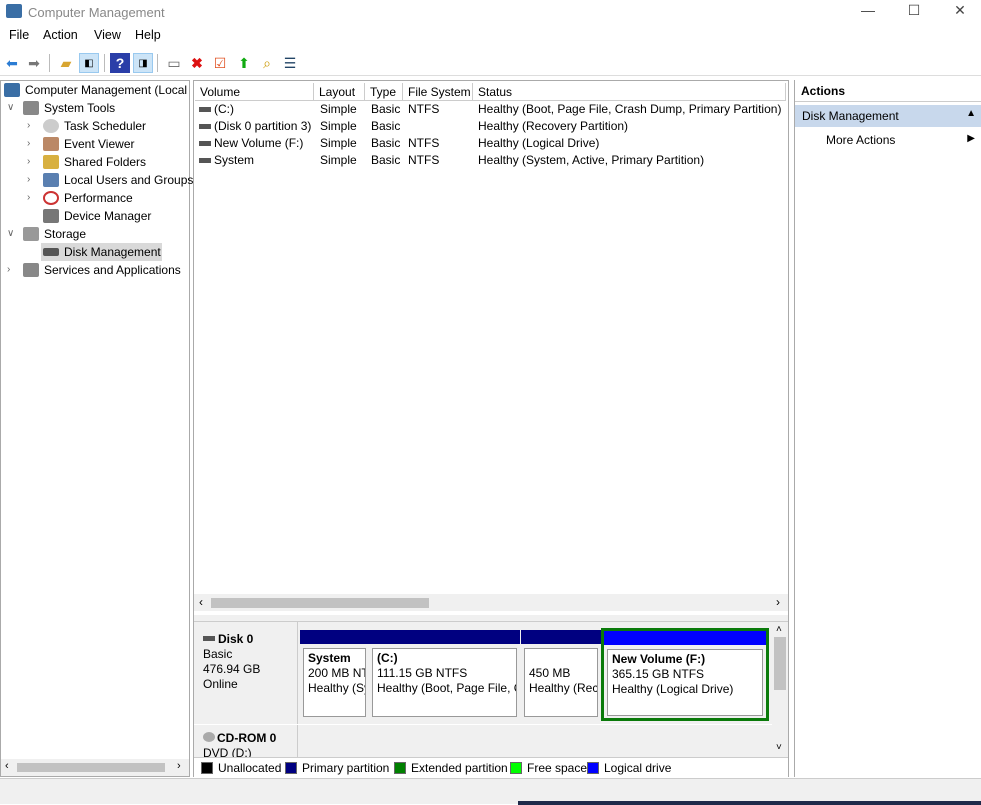 This screenshot has height=805, width=981. I want to click on collapse-icon: ▲, so click(971, 113).